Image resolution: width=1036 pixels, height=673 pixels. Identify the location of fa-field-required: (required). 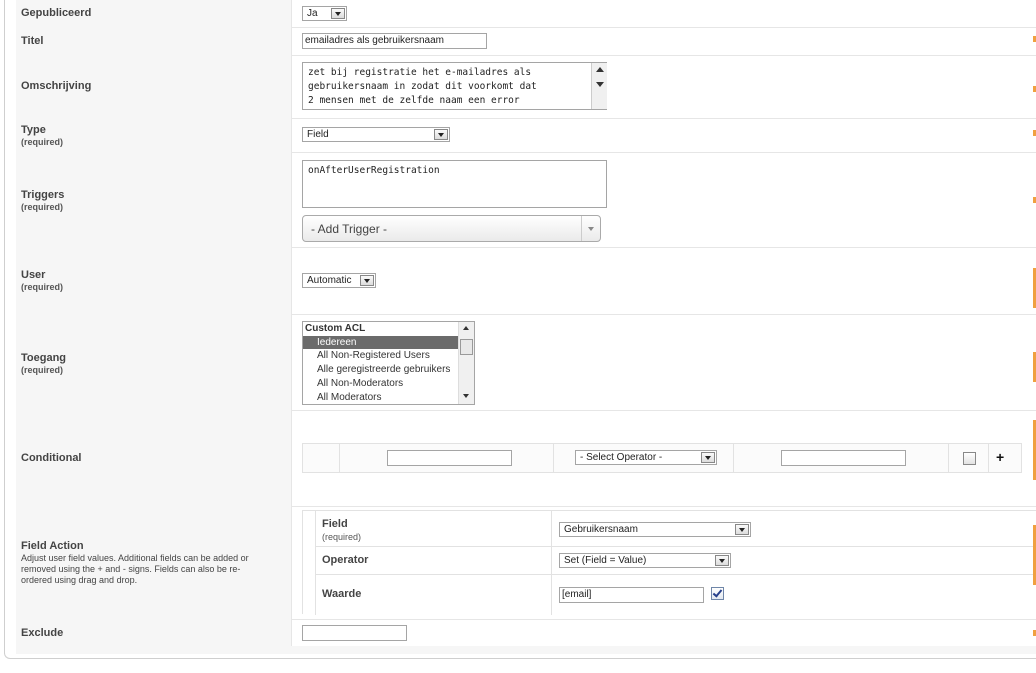
(342, 537).